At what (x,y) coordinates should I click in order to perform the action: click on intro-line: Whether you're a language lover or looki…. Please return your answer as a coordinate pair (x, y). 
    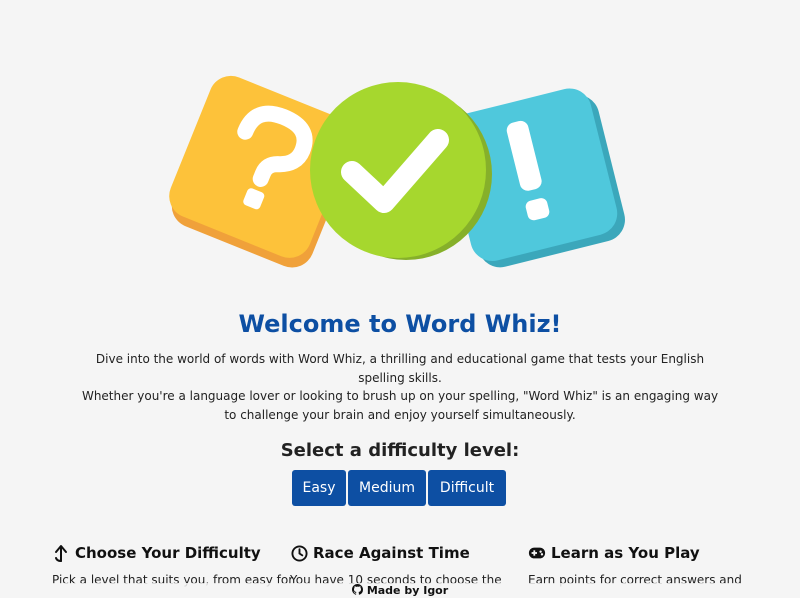
    Looking at the image, I should click on (400, 396).